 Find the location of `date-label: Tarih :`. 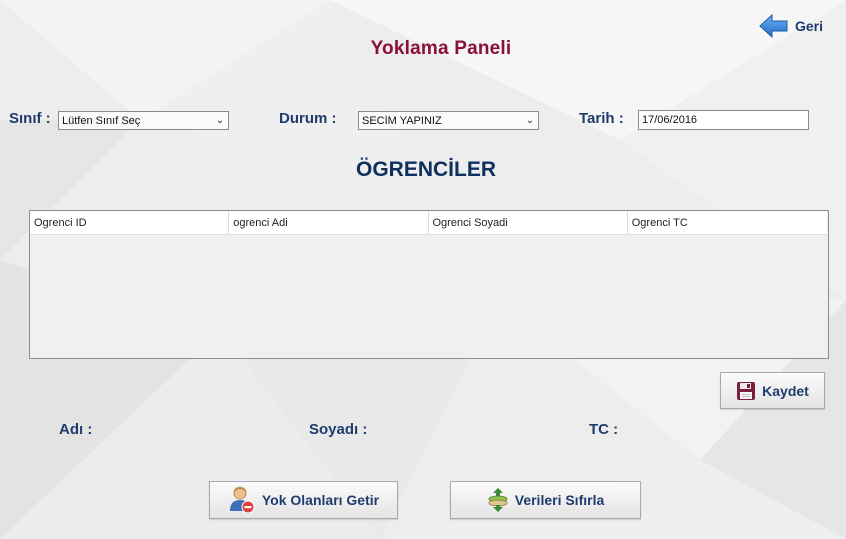

date-label: Tarih : is located at coordinates (601, 118).